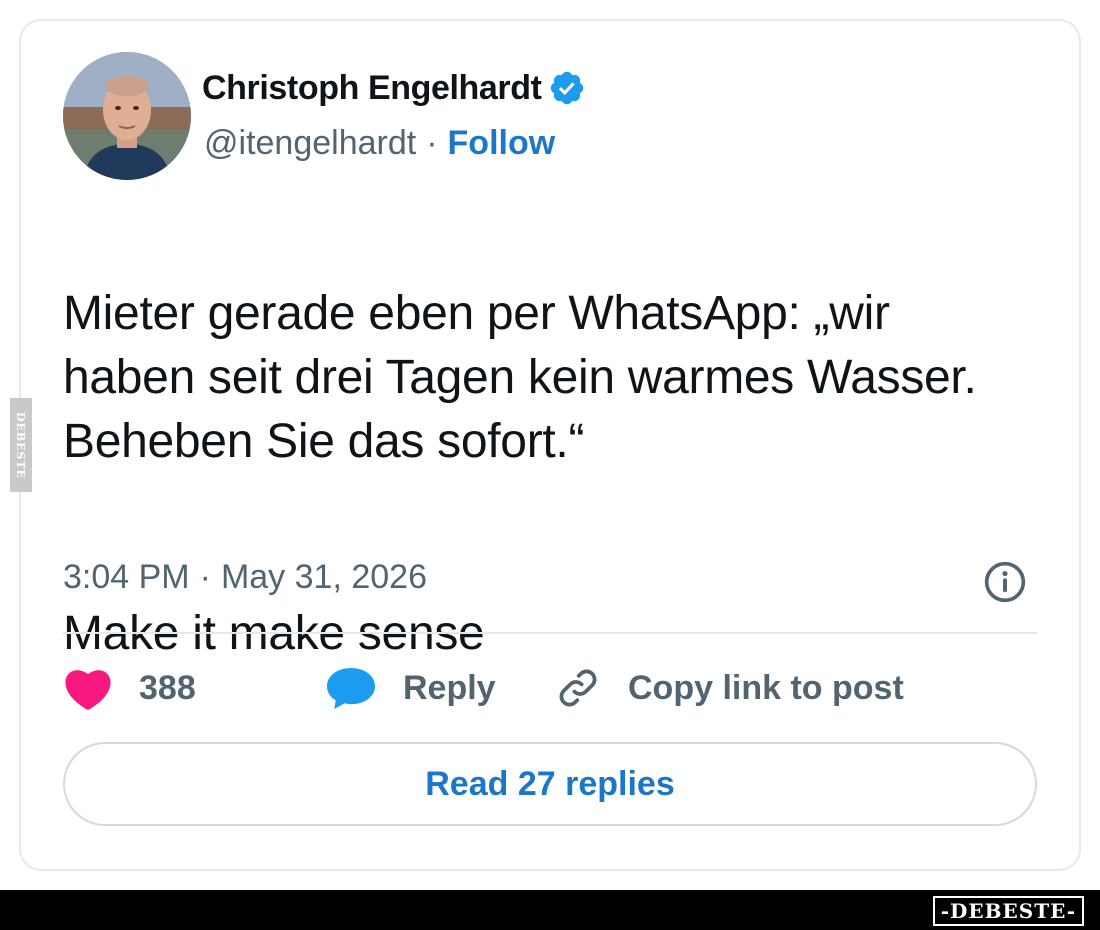 The image size is (1100, 930). I want to click on link-icon, so click(578, 688).